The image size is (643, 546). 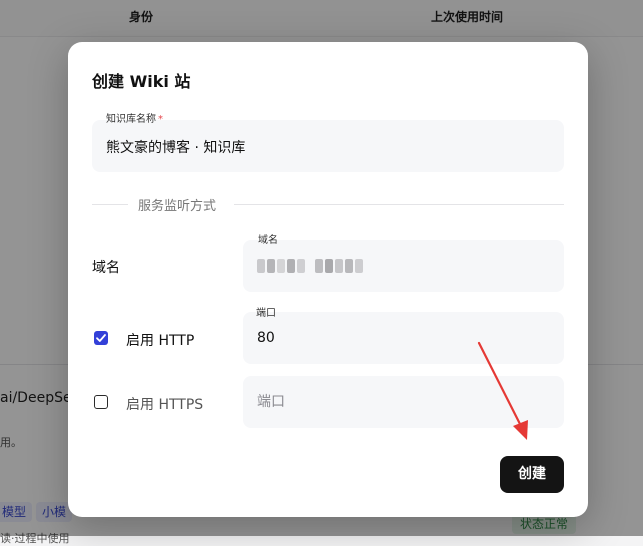 I want to click on https-port-input, so click(x=403, y=402).